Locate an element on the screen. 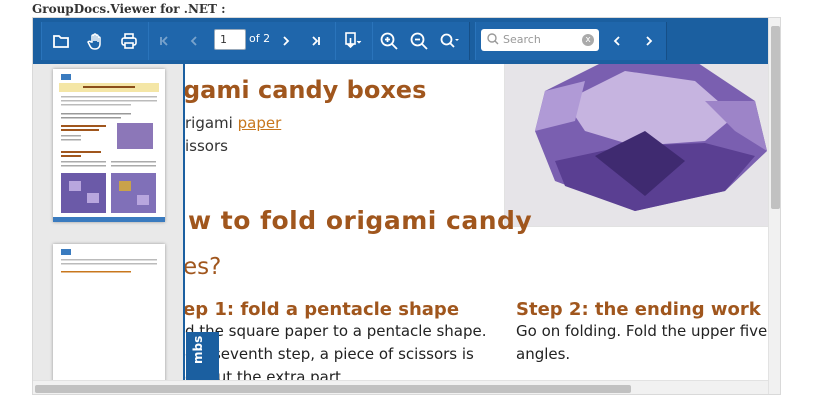 The width and height of the screenshot is (836, 416). howto-heading: w to fold origami candy is located at coordinates (360, 220).